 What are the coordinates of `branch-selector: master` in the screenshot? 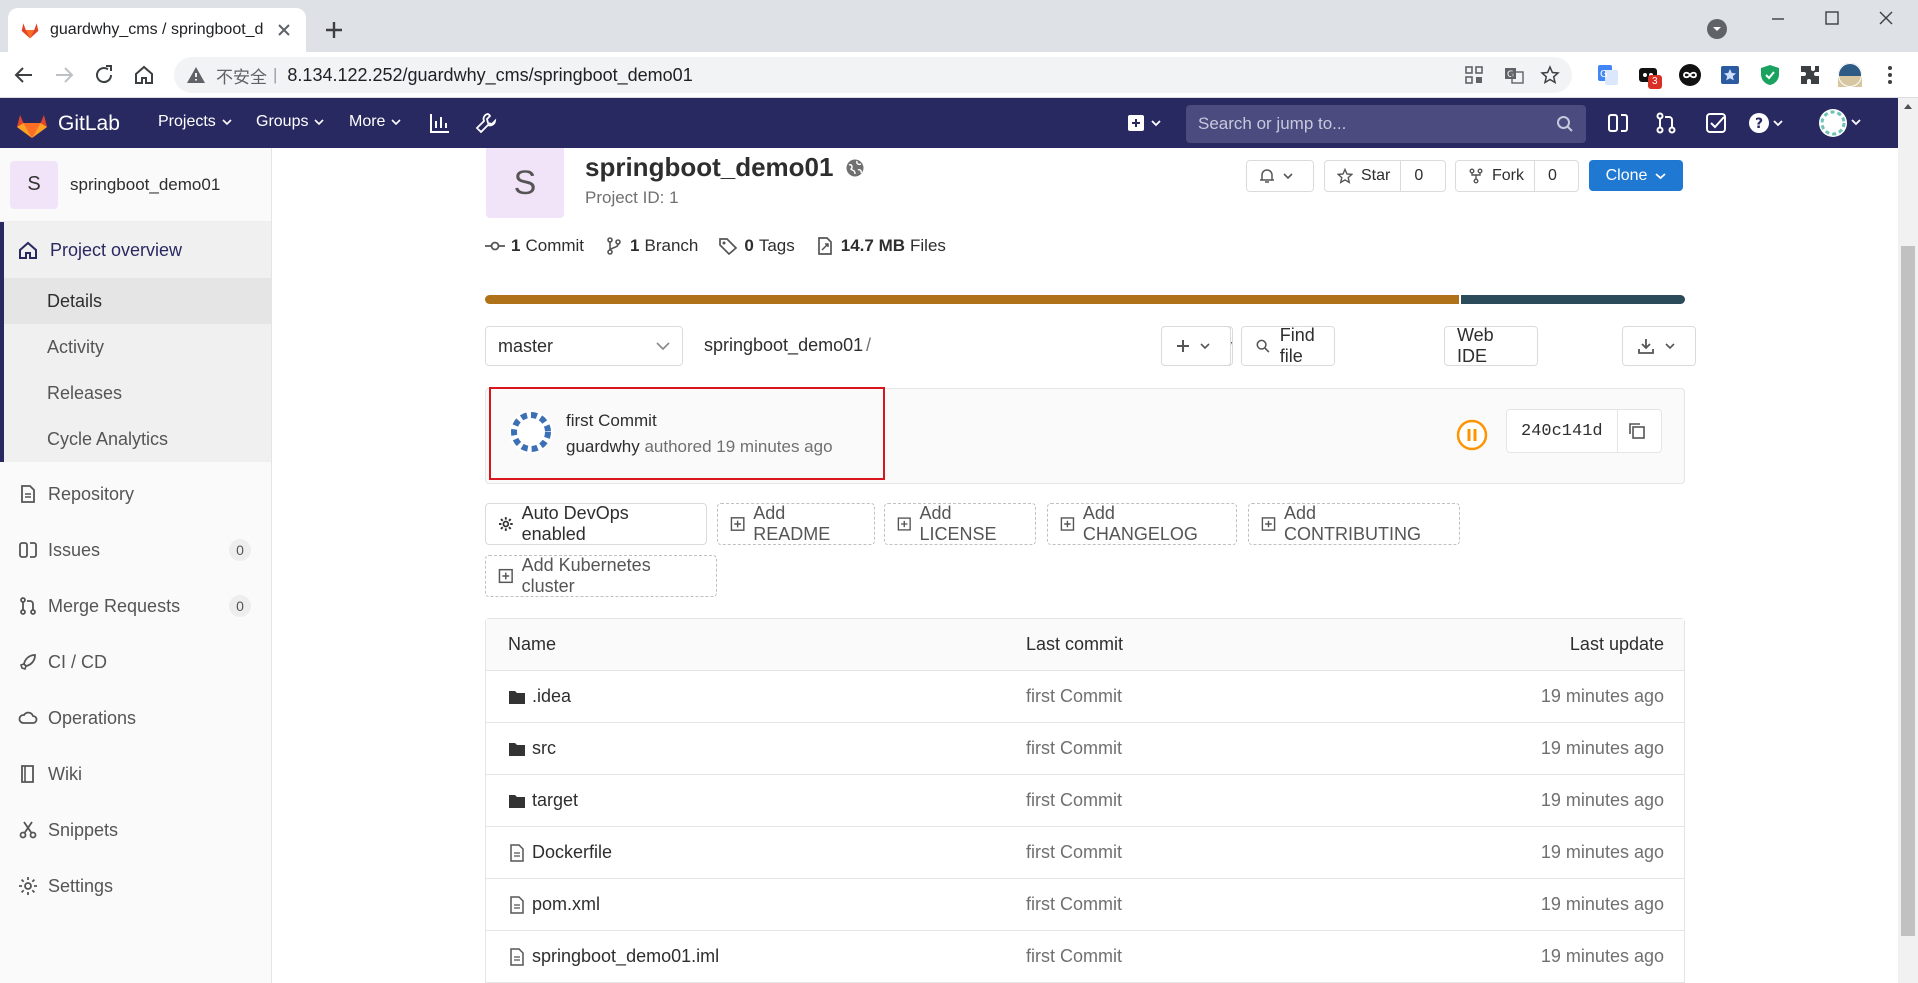 It's located at (584, 346).